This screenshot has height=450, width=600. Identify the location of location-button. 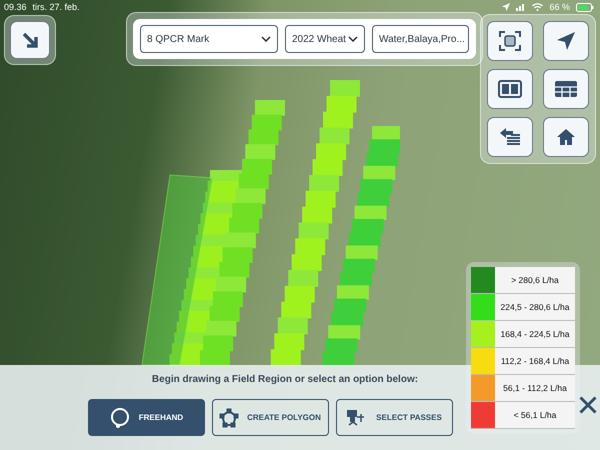
(566, 41).